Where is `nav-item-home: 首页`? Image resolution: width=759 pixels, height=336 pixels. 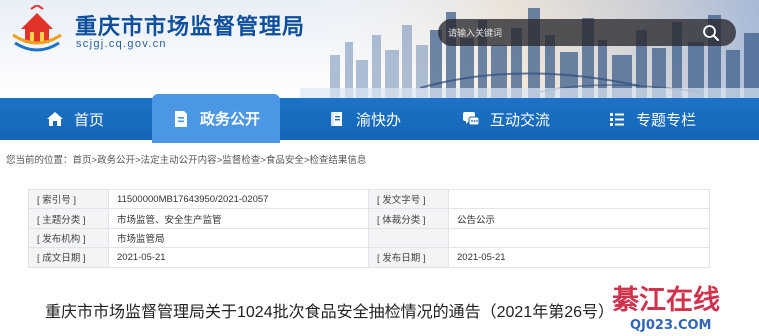 nav-item-home: 首页 is located at coordinates (75, 119).